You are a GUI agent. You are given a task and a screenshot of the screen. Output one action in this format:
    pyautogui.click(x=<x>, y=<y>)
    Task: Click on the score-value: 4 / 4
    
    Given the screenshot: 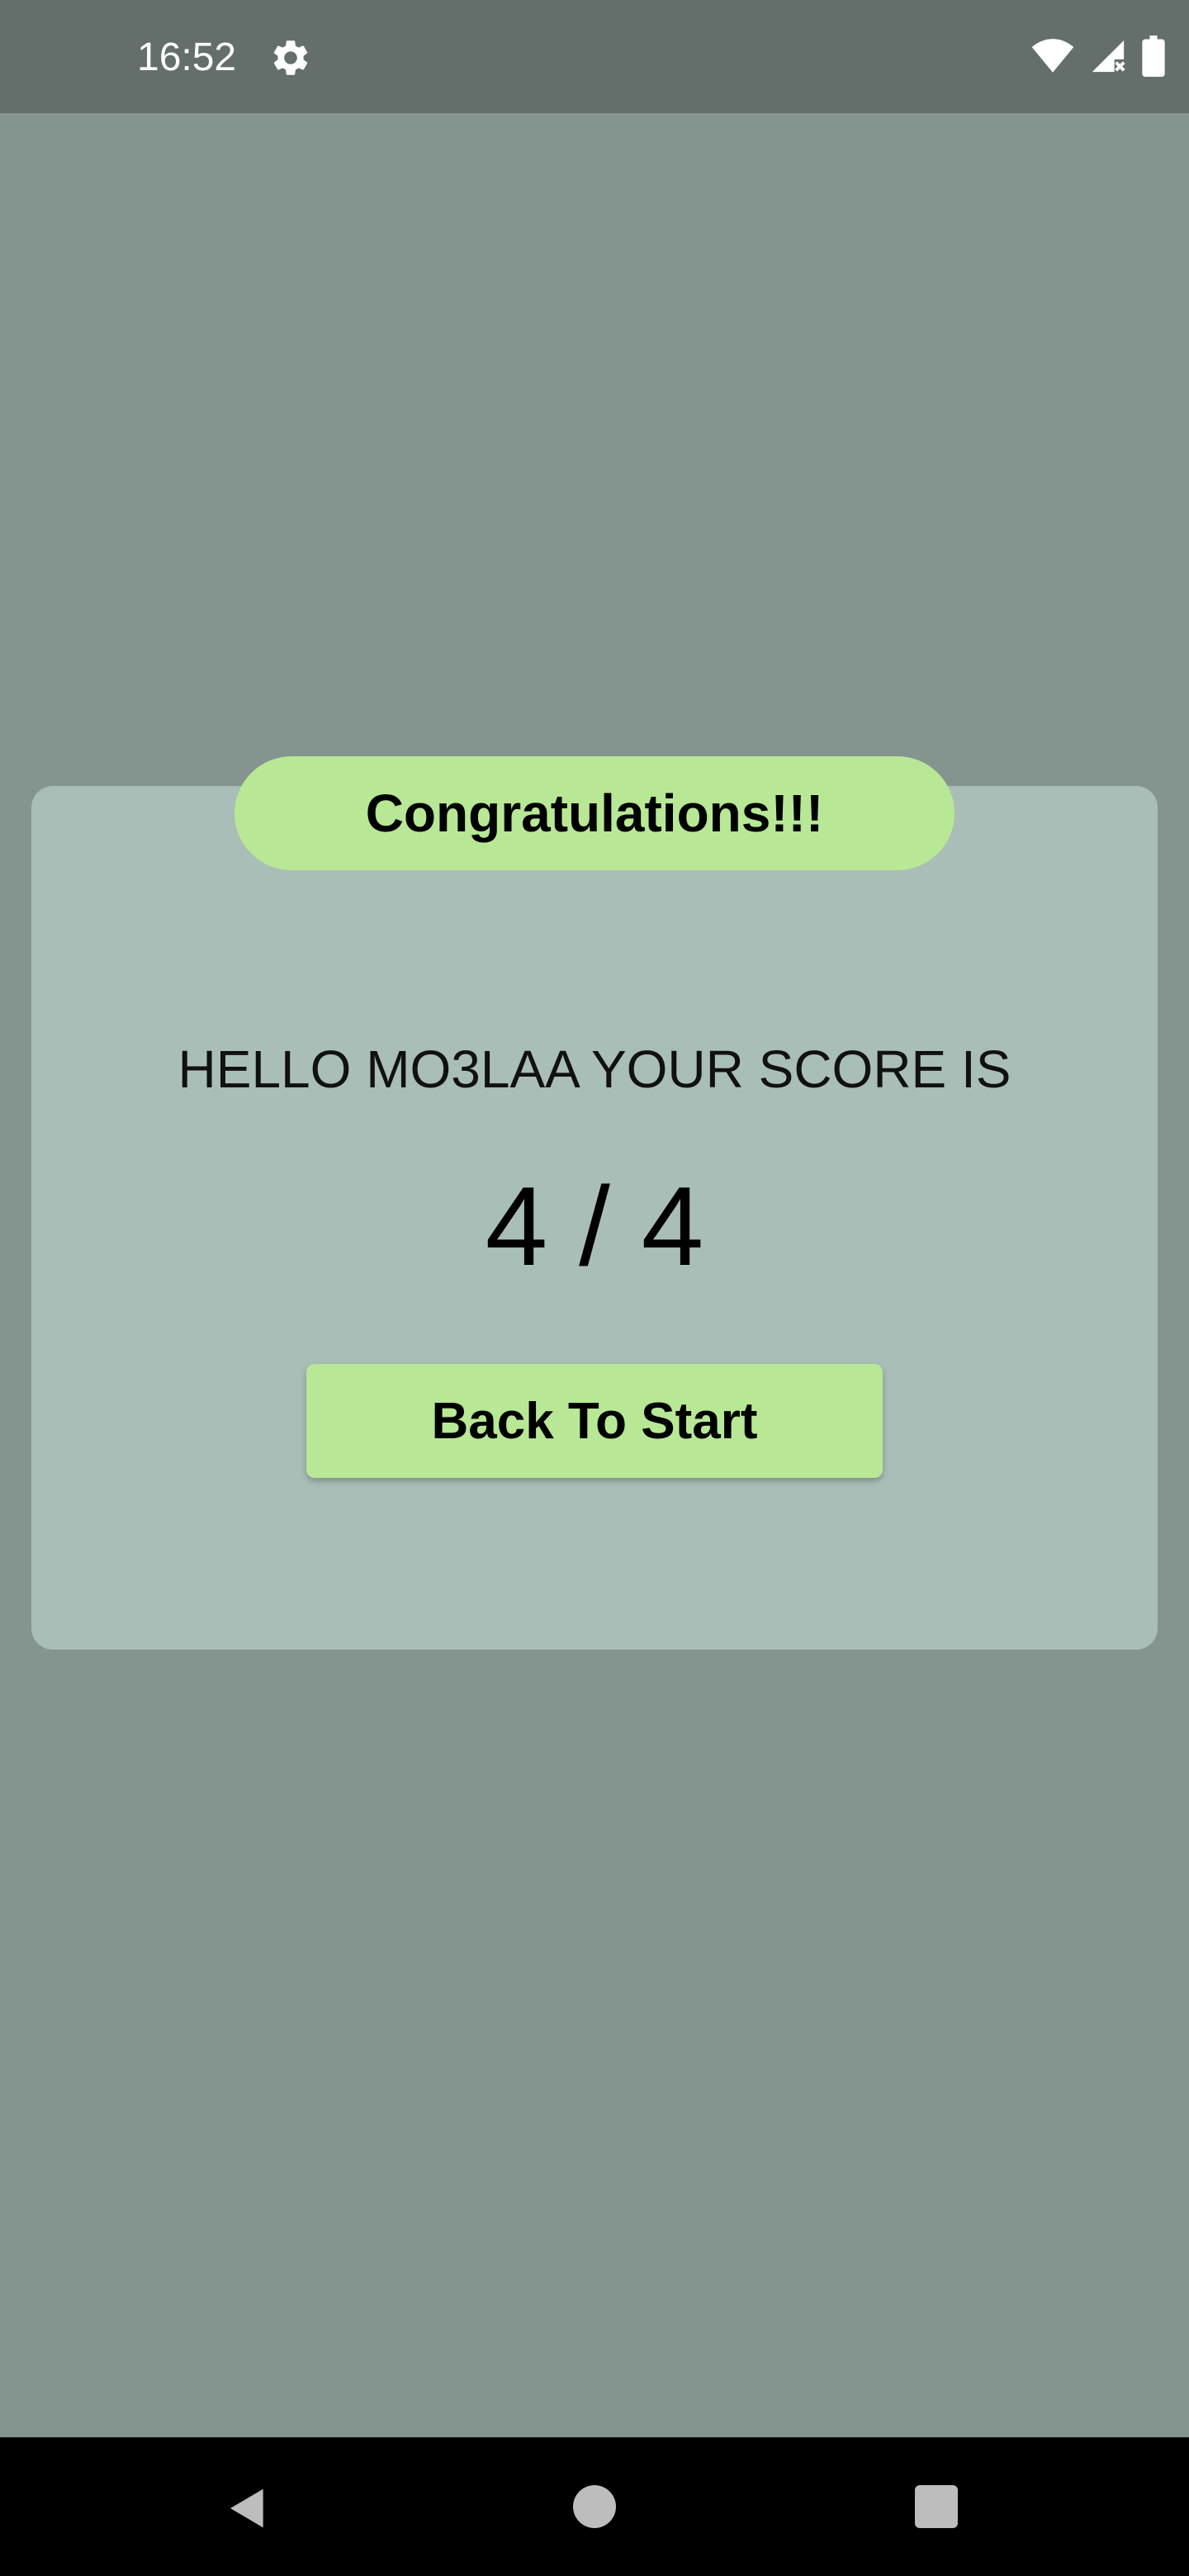 What is the action you would take?
    pyautogui.click(x=594, y=1226)
    